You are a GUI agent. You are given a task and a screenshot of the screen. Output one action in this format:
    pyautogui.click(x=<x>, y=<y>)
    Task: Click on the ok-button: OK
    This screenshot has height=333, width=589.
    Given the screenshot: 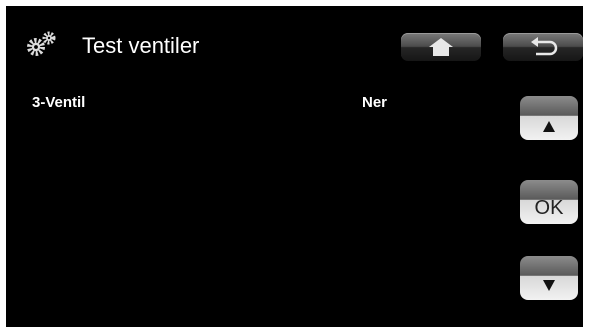 What is the action you would take?
    pyautogui.click(x=549, y=202)
    